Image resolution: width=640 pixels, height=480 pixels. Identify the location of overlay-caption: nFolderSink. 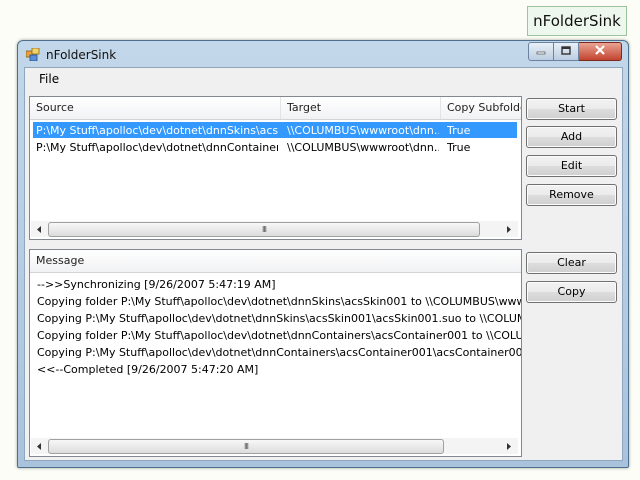
(577, 21).